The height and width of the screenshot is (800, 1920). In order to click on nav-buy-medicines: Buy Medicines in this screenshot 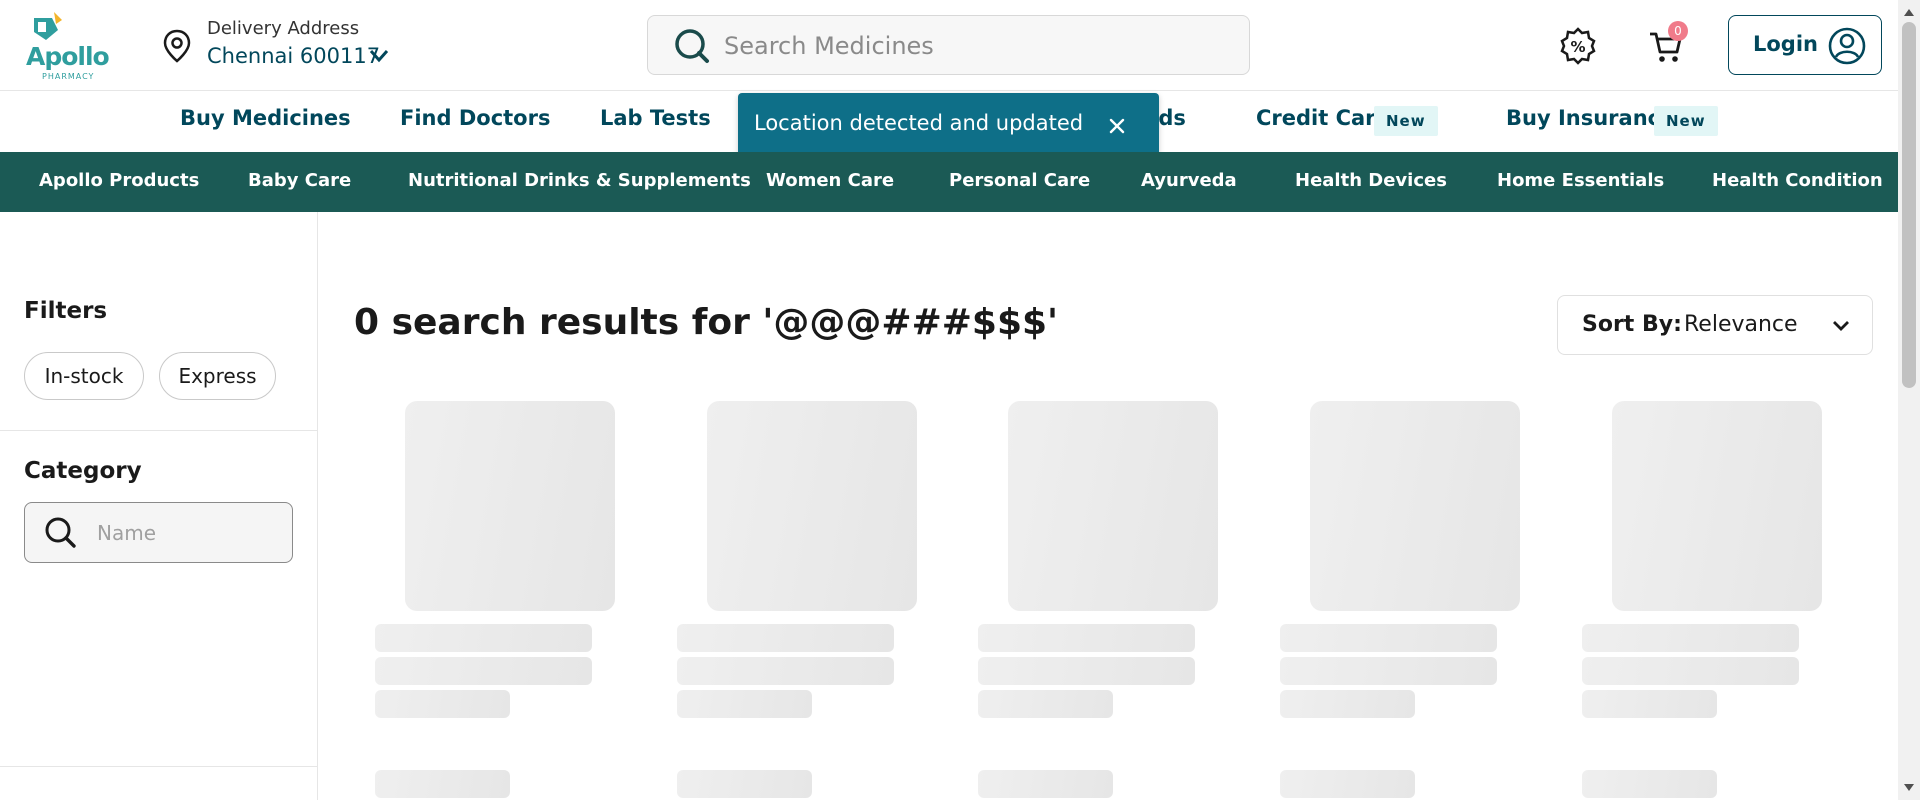, I will do `click(265, 118)`.